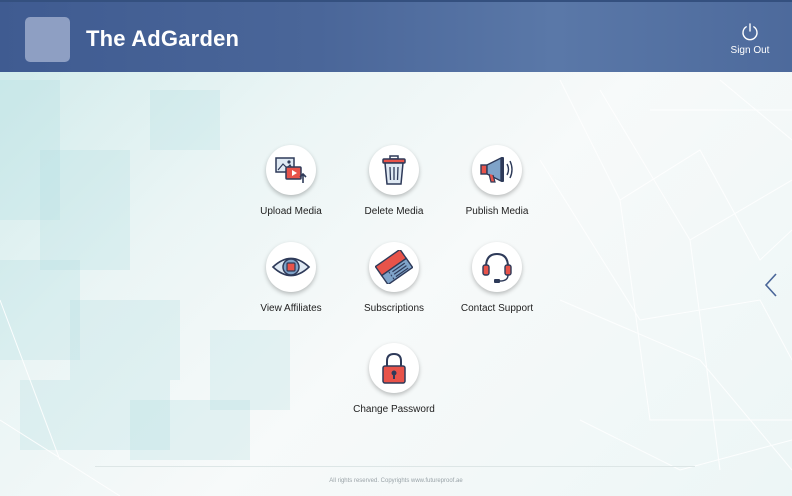  I want to click on menu-label-delete-media: Delete Media, so click(394, 211).